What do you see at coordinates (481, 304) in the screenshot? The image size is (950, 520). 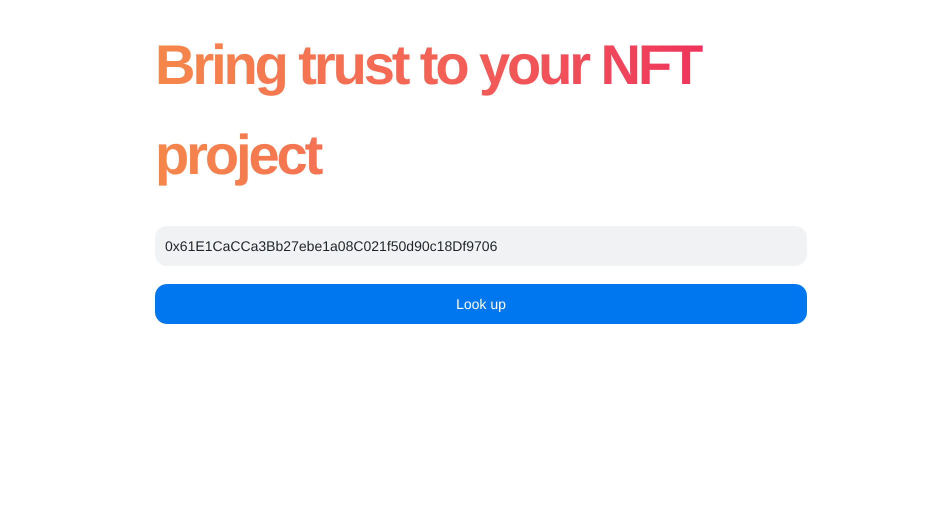 I see `look-up-button: Look up` at bounding box center [481, 304].